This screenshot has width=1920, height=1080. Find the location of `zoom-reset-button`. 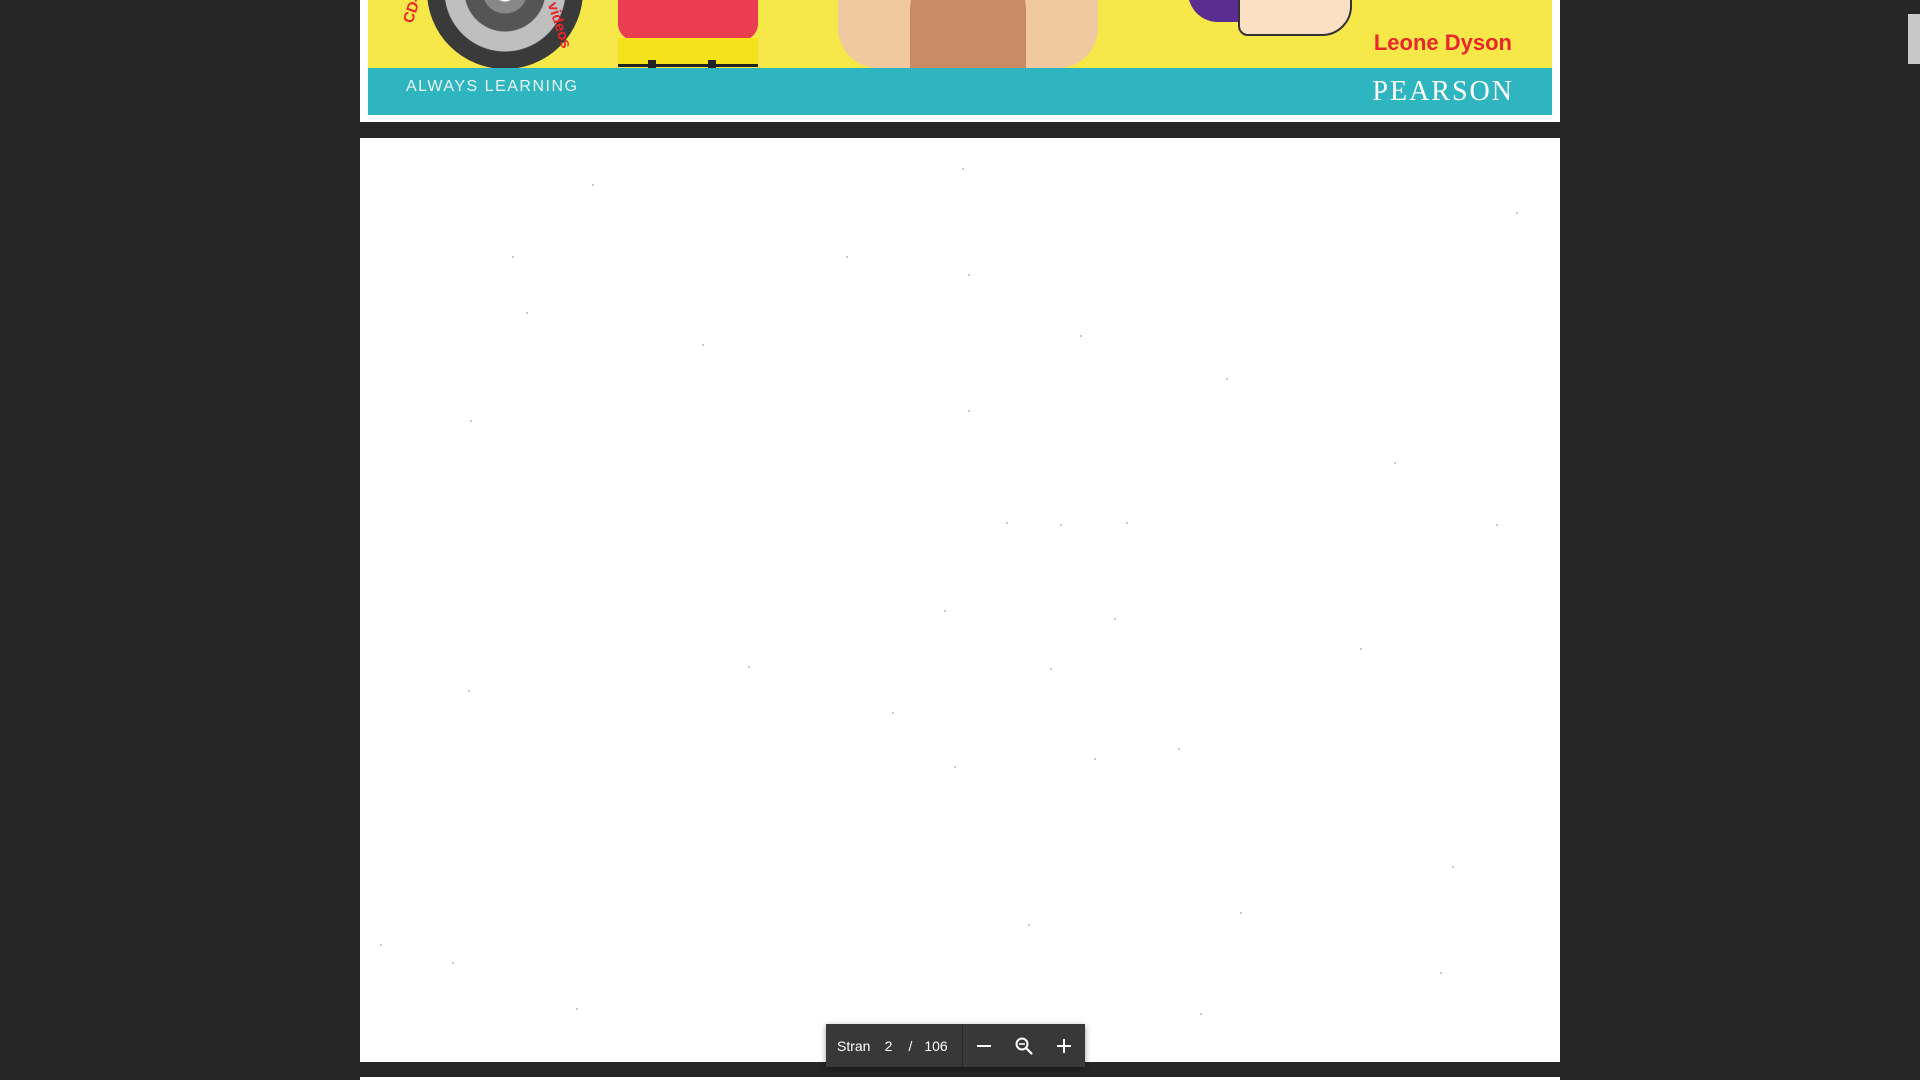

zoom-reset-button is located at coordinates (1024, 1045).